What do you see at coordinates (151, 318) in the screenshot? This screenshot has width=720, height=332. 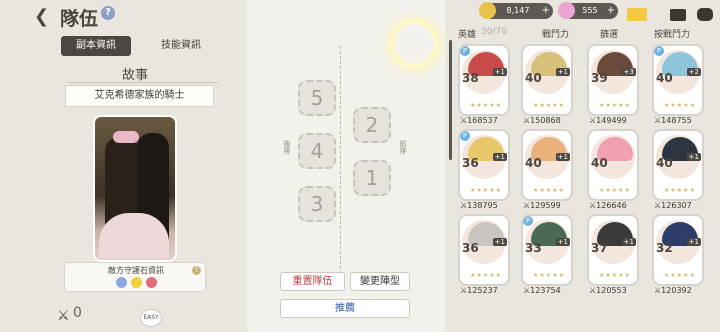 I see `difficulty-badge: EASY` at bounding box center [151, 318].